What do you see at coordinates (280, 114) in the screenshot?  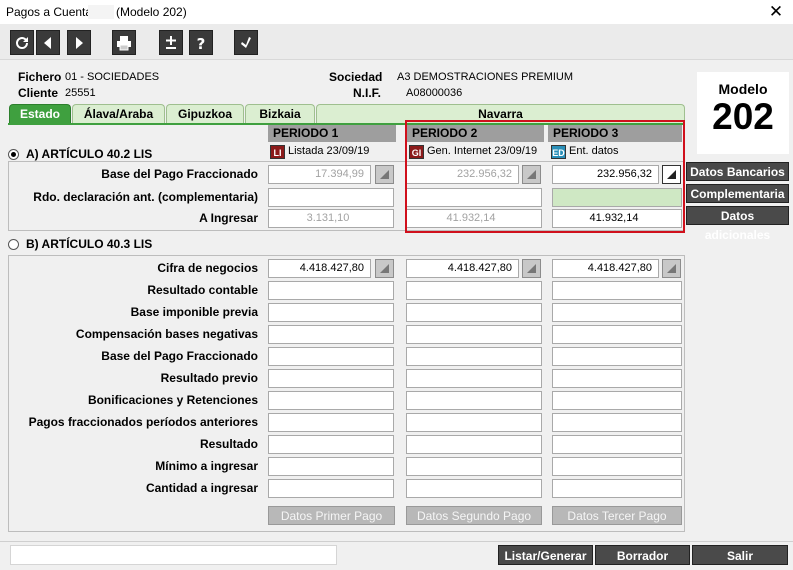 I see `tab-bizkaia: Bizkaia` at bounding box center [280, 114].